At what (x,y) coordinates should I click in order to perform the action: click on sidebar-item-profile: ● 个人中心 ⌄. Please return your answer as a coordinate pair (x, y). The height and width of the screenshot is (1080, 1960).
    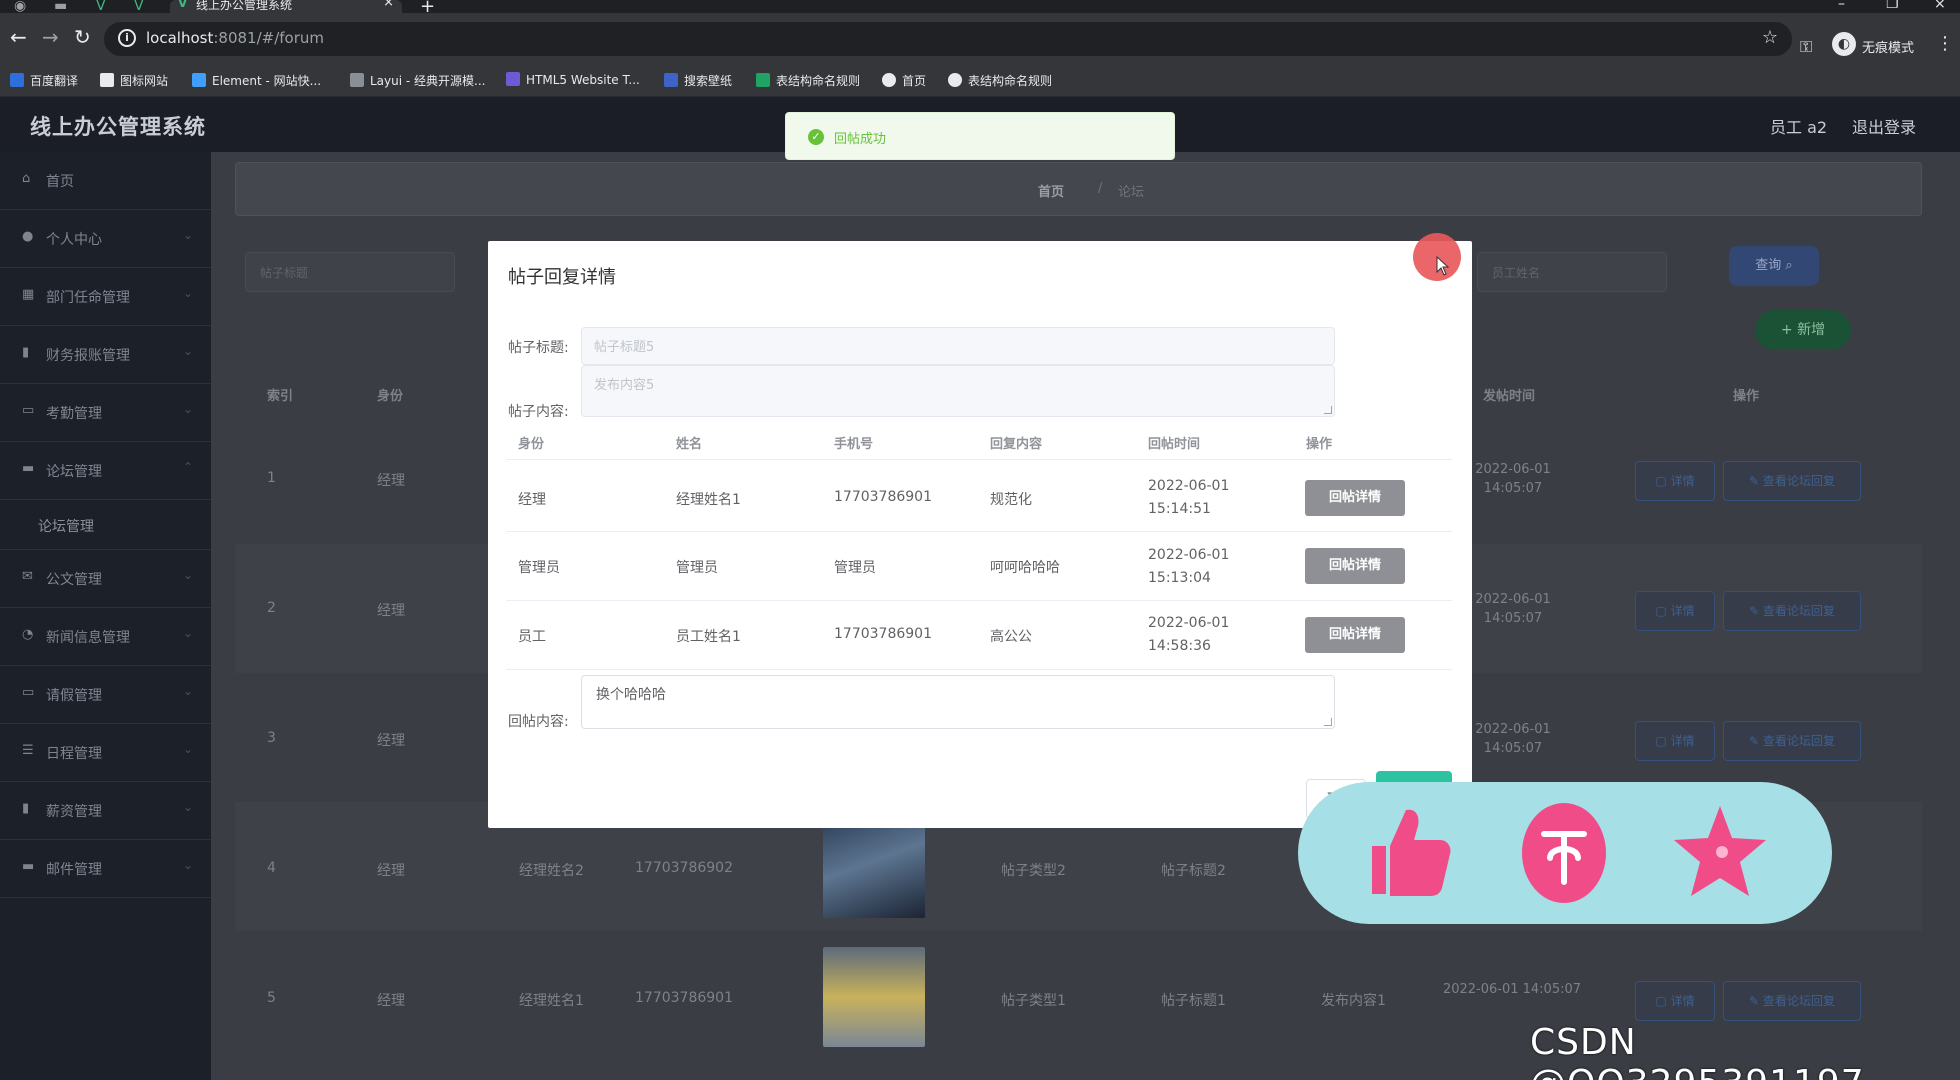
    Looking at the image, I should click on (105, 239).